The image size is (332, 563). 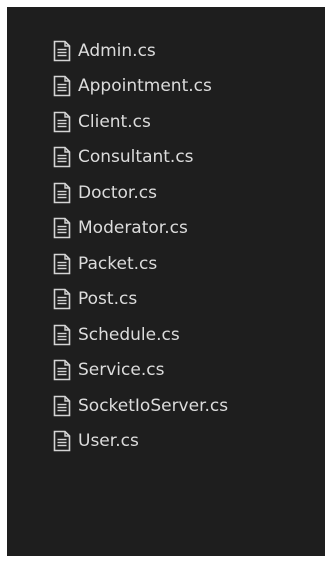 I want to click on file-item-appointment: Appointment.cs, so click(x=140, y=87).